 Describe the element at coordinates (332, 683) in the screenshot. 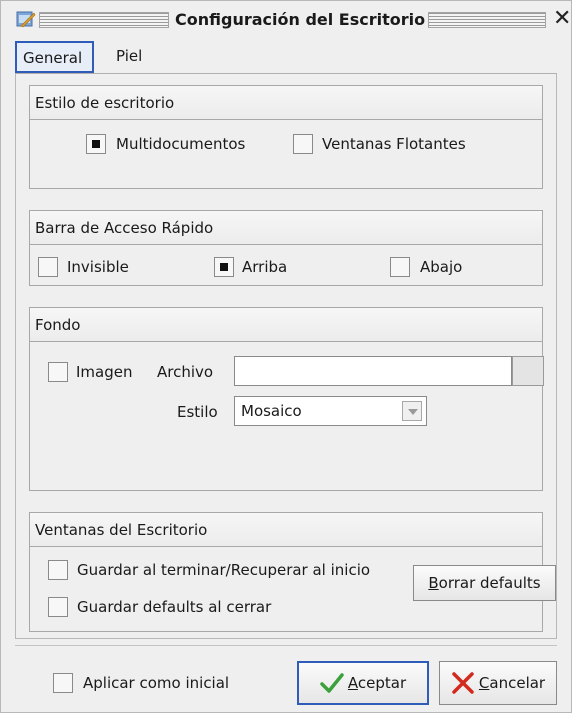

I see `check-icon` at that location.